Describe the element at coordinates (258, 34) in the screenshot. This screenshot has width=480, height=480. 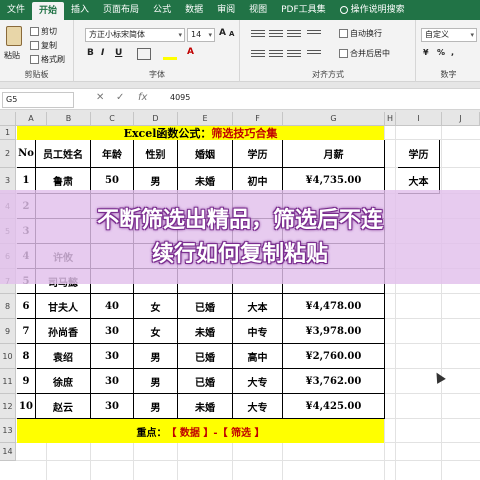
I see `align-top-icon` at that location.